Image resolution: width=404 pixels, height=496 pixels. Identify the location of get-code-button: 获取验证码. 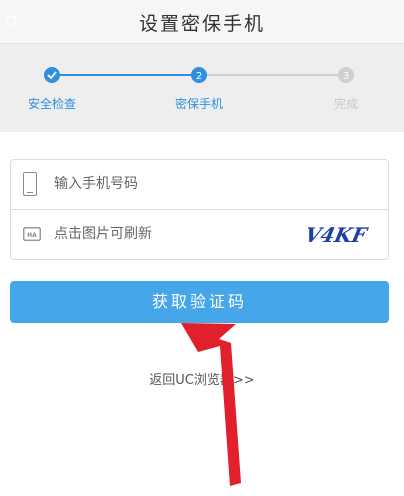
(199, 302).